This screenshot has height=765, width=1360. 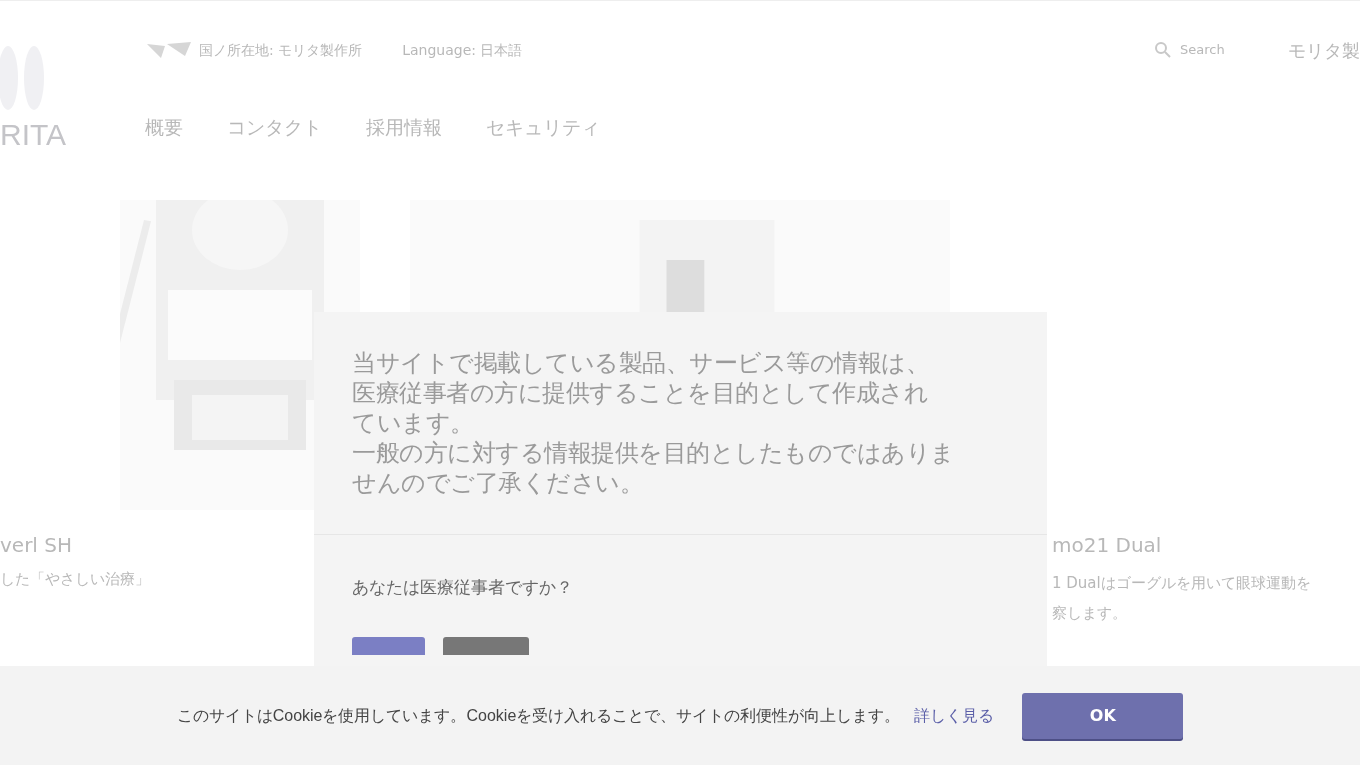 What do you see at coordinates (1107, 545) in the screenshot?
I see `product-title: mo21 Dual` at bounding box center [1107, 545].